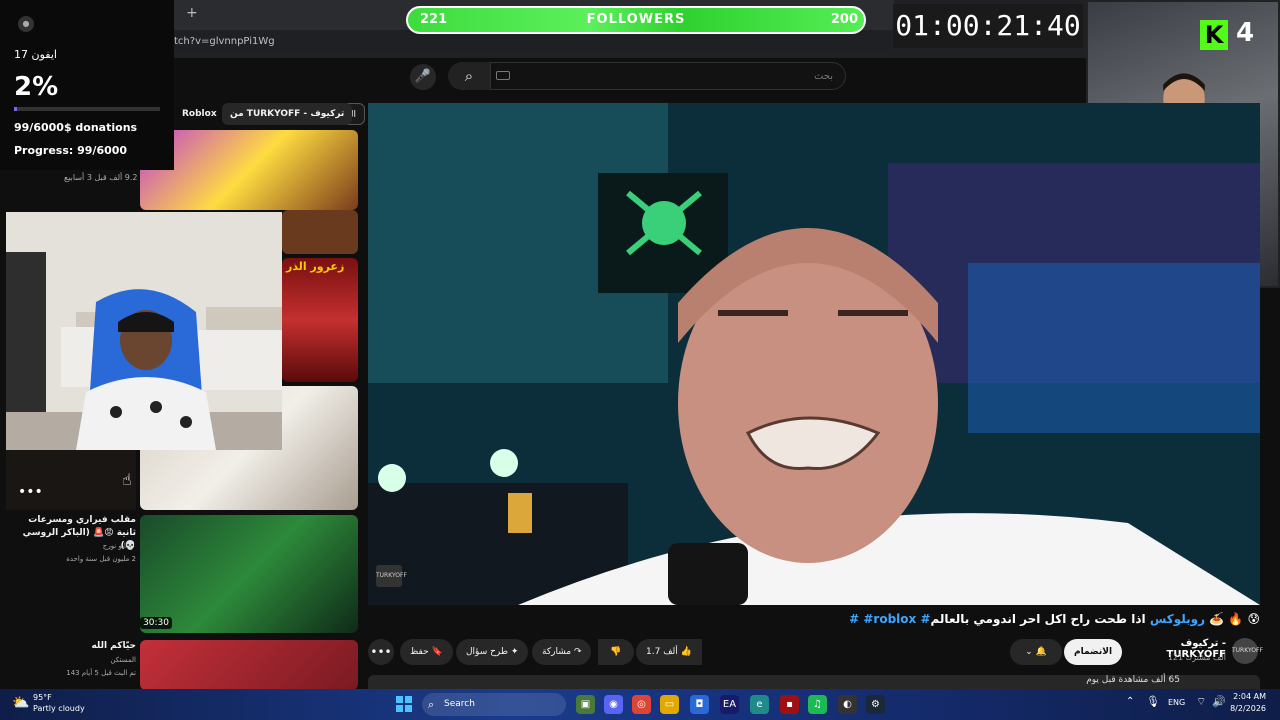 This screenshot has width=1280, height=720. Describe the element at coordinates (42, 697) in the screenshot. I see `weather-temp: 95°F` at that location.